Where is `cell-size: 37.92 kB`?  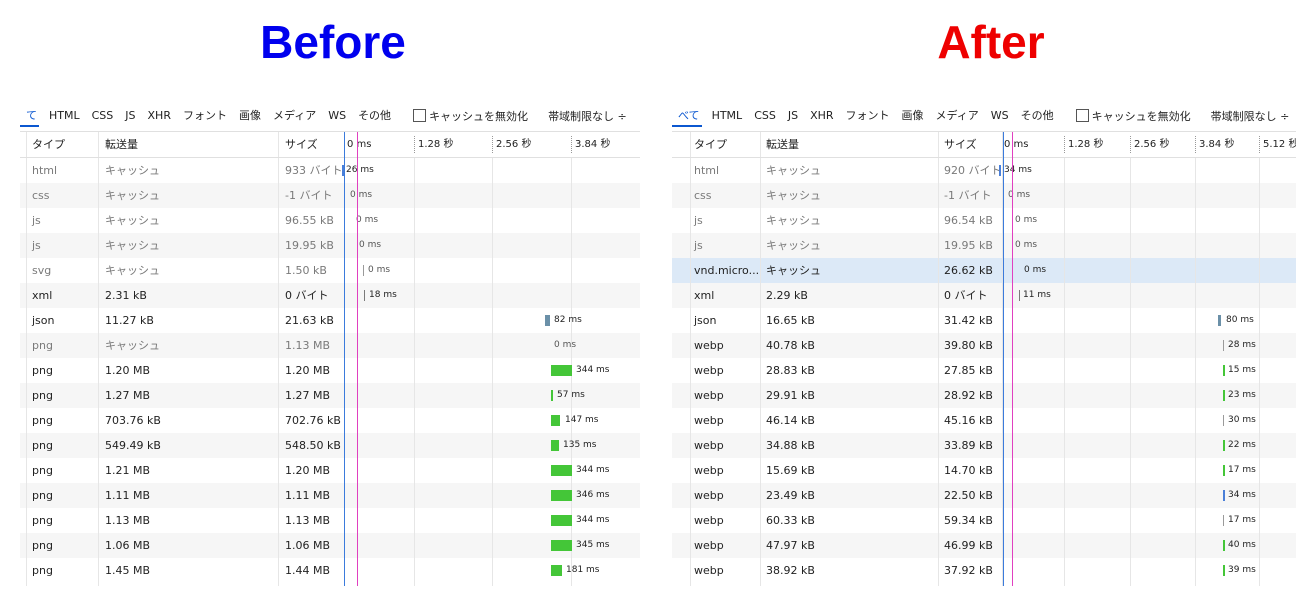
cell-size: 37.92 kB is located at coordinates (968, 570).